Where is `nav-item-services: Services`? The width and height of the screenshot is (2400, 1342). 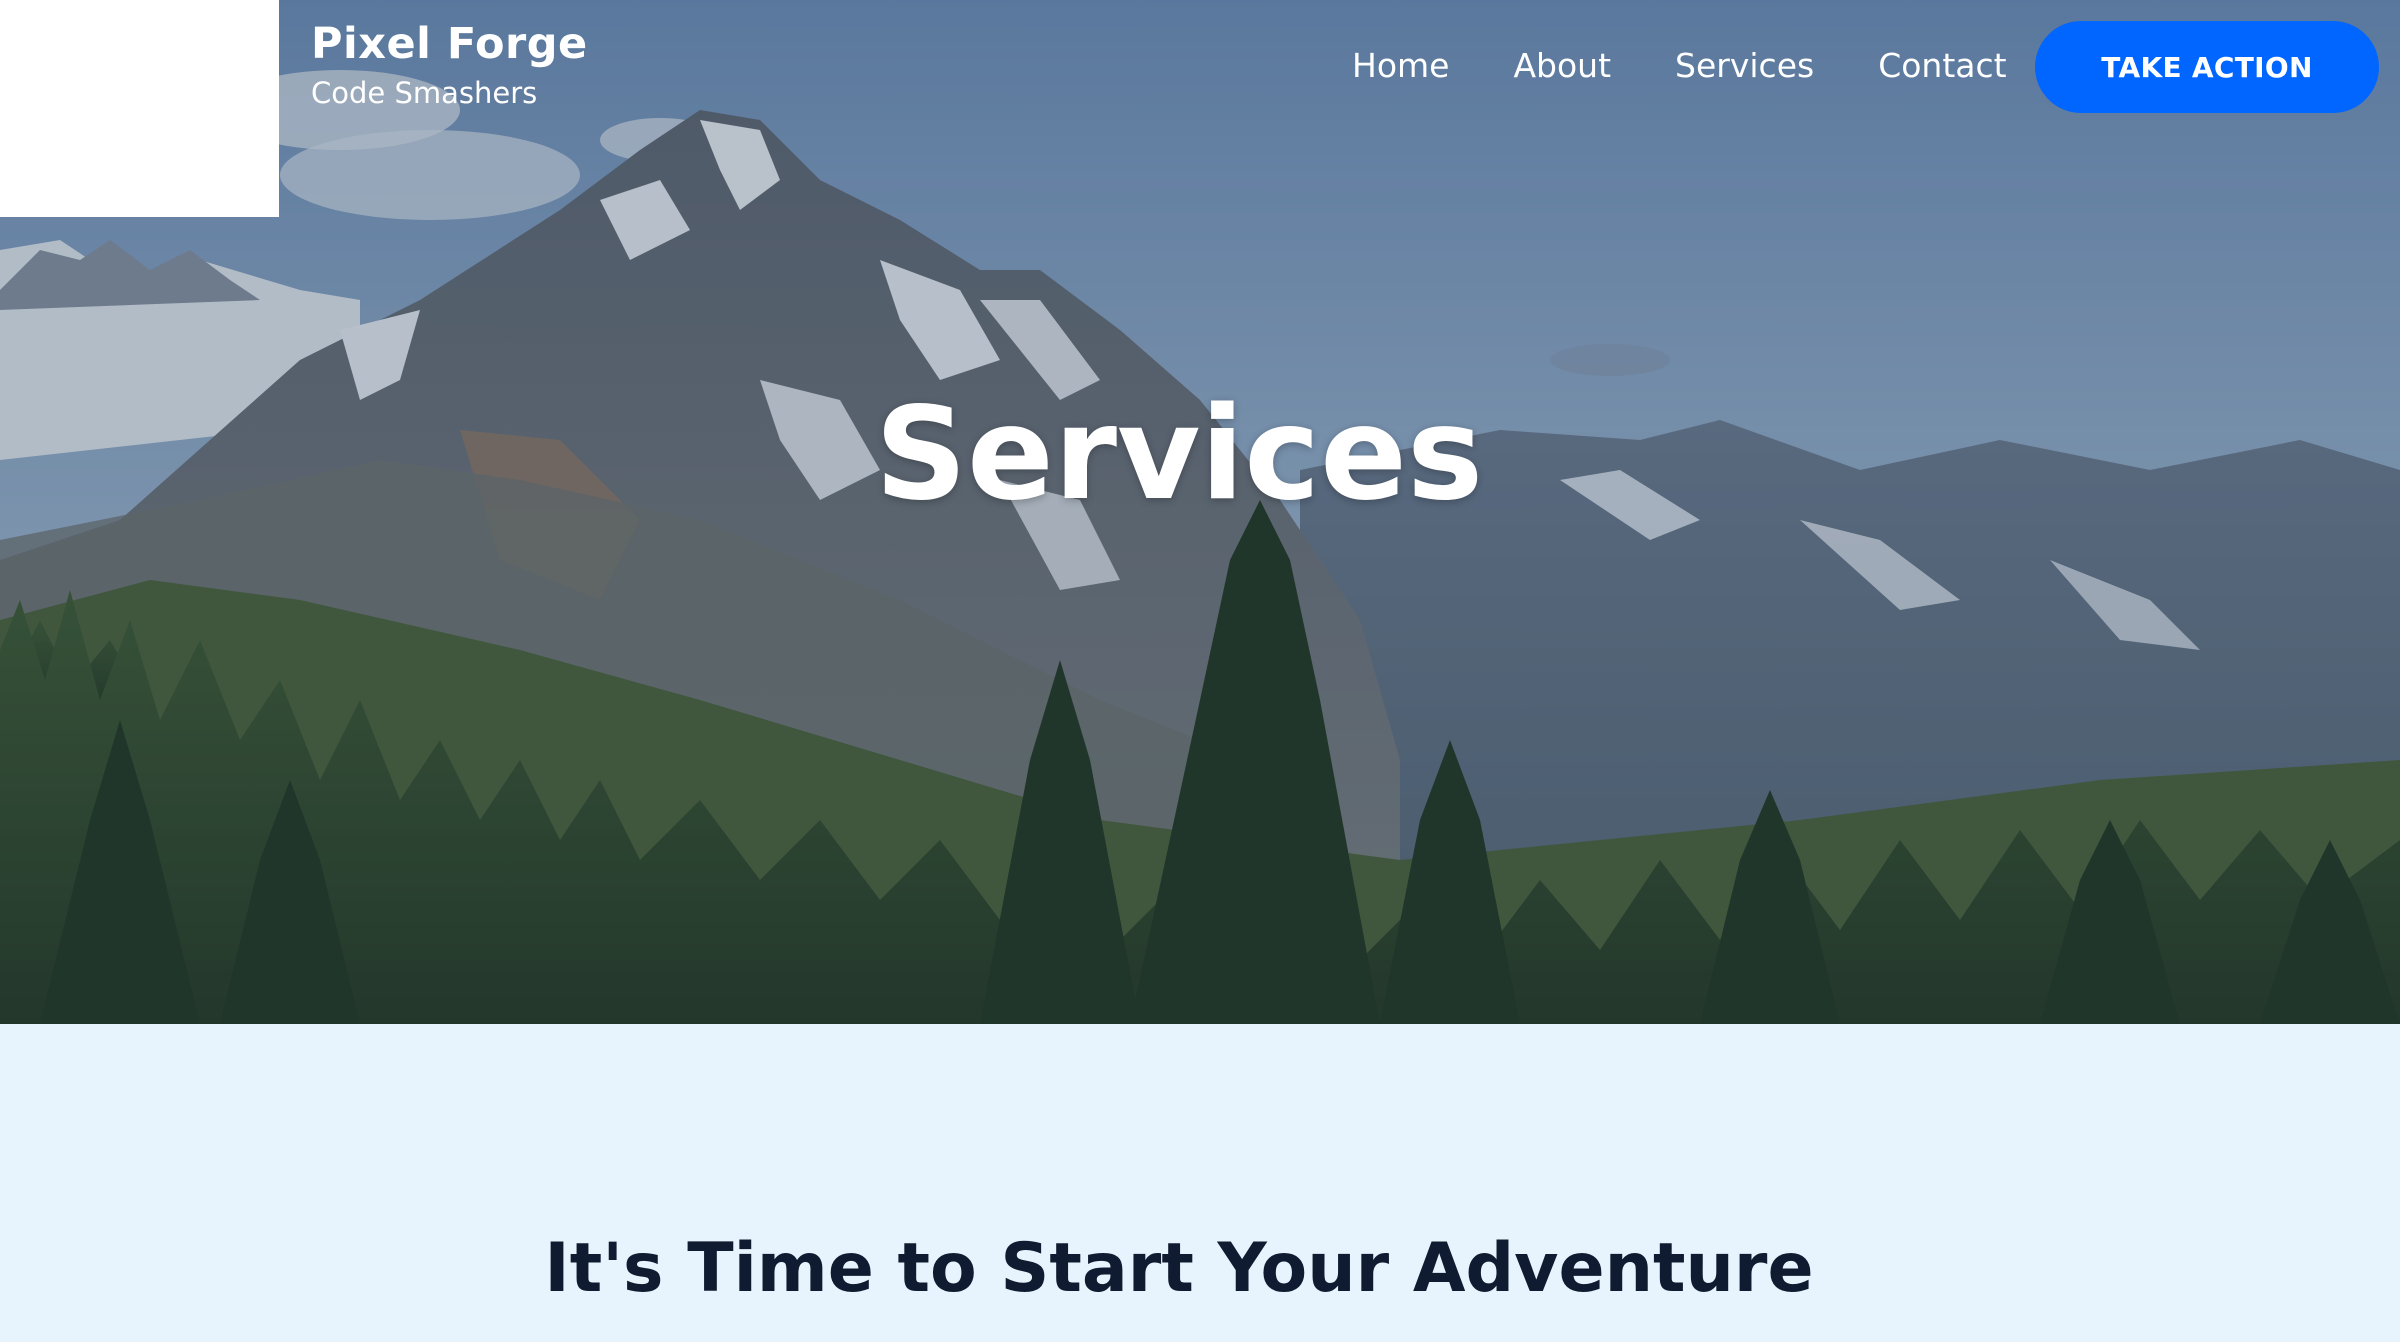 nav-item-services: Services is located at coordinates (1744, 66).